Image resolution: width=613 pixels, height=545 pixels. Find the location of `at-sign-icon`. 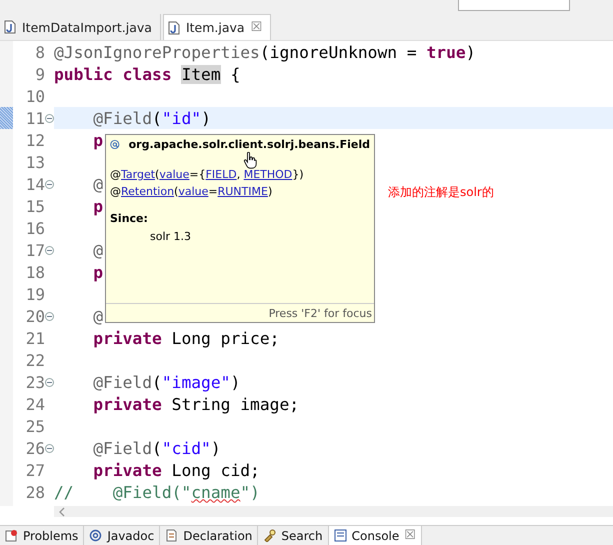

at-sign-icon is located at coordinates (95, 535).